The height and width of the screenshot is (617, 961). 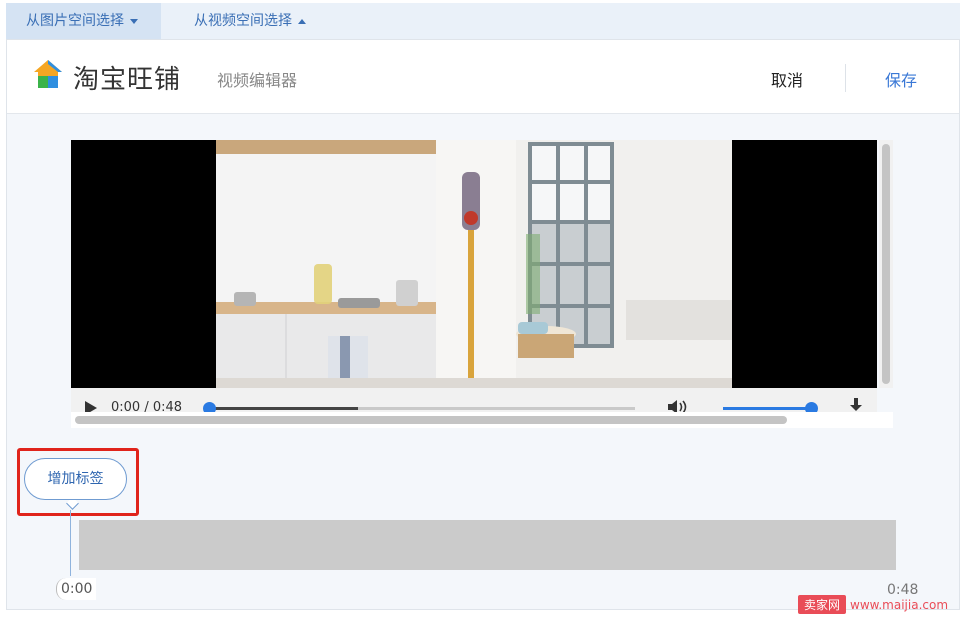 What do you see at coordinates (483, 21) in the screenshot?
I see `source-tabs: 从图片空间选择 从视频空间选择` at bounding box center [483, 21].